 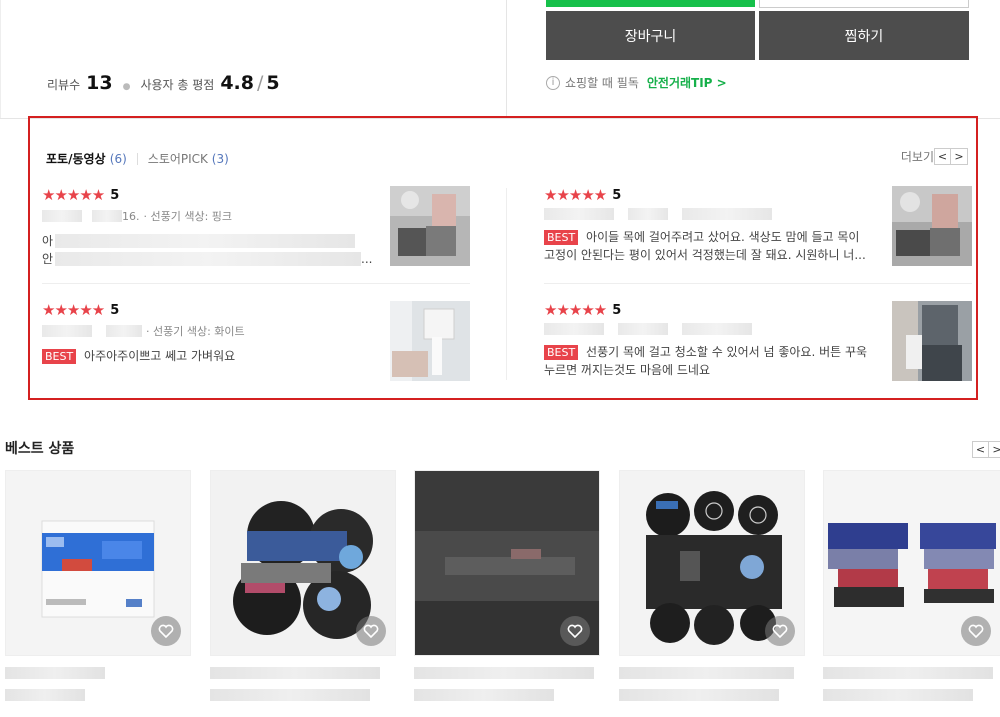 What do you see at coordinates (131, 216) in the screenshot?
I see `review-date-suffix: 16.` at bounding box center [131, 216].